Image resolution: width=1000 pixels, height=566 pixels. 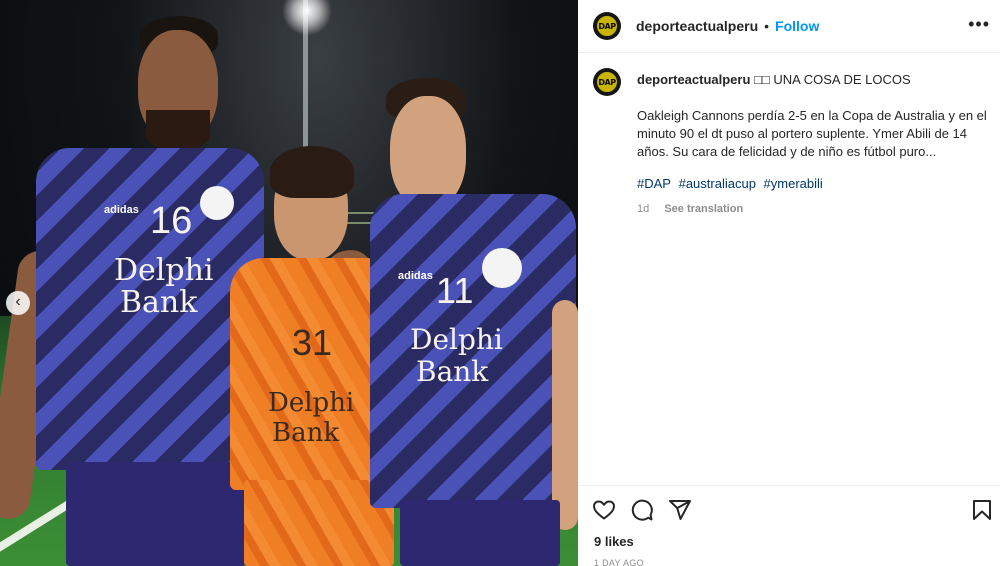 I want to click on bookmark-icon, so click(x=982, y=510).